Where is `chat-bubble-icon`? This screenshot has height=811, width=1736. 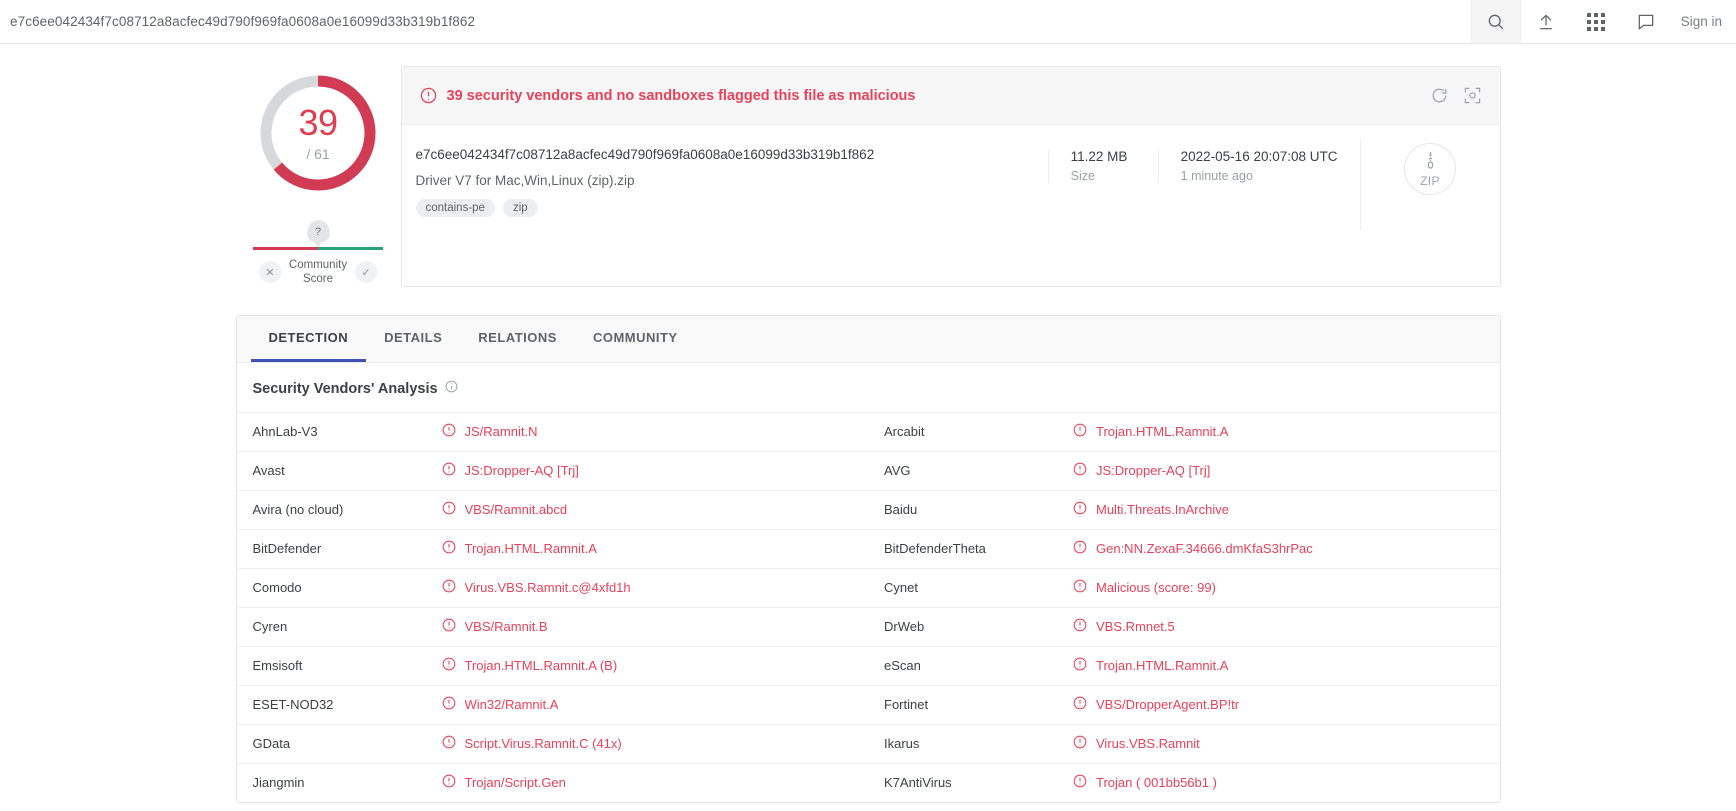
chat-bubble-icon is located at coordinates (1646, 22).